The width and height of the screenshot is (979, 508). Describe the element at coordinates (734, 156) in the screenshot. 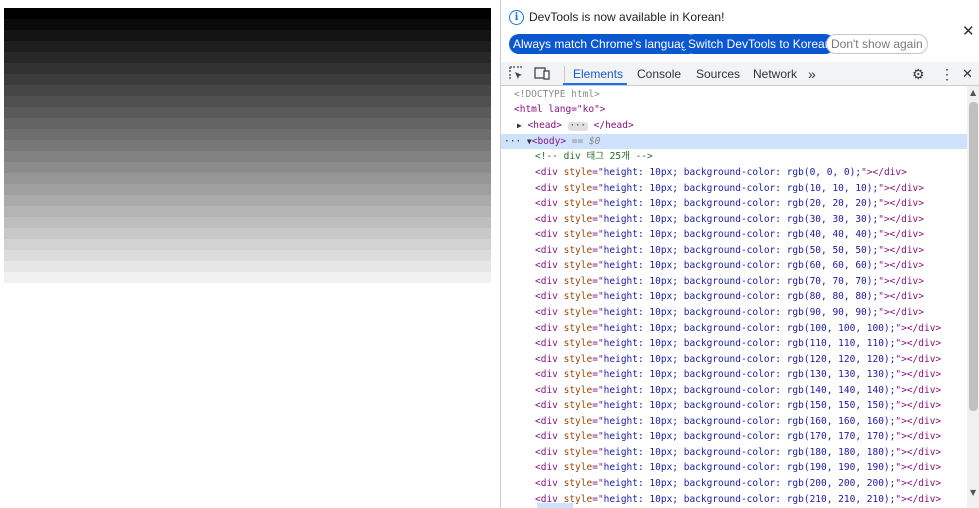

I see `dom-comment: <!-- div 태그 25개 -->` at that location.